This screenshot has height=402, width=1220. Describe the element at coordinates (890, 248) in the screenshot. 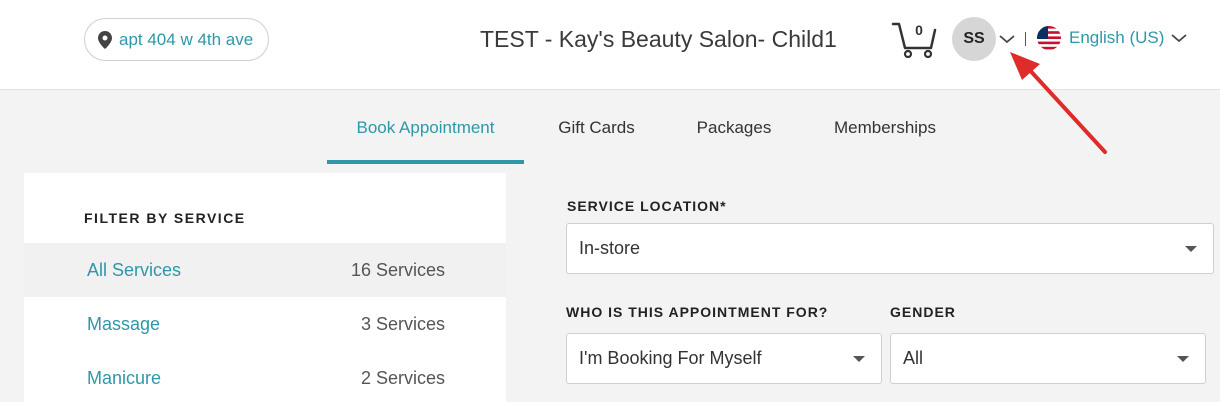

I see `service-location-select: In-store` at that location.